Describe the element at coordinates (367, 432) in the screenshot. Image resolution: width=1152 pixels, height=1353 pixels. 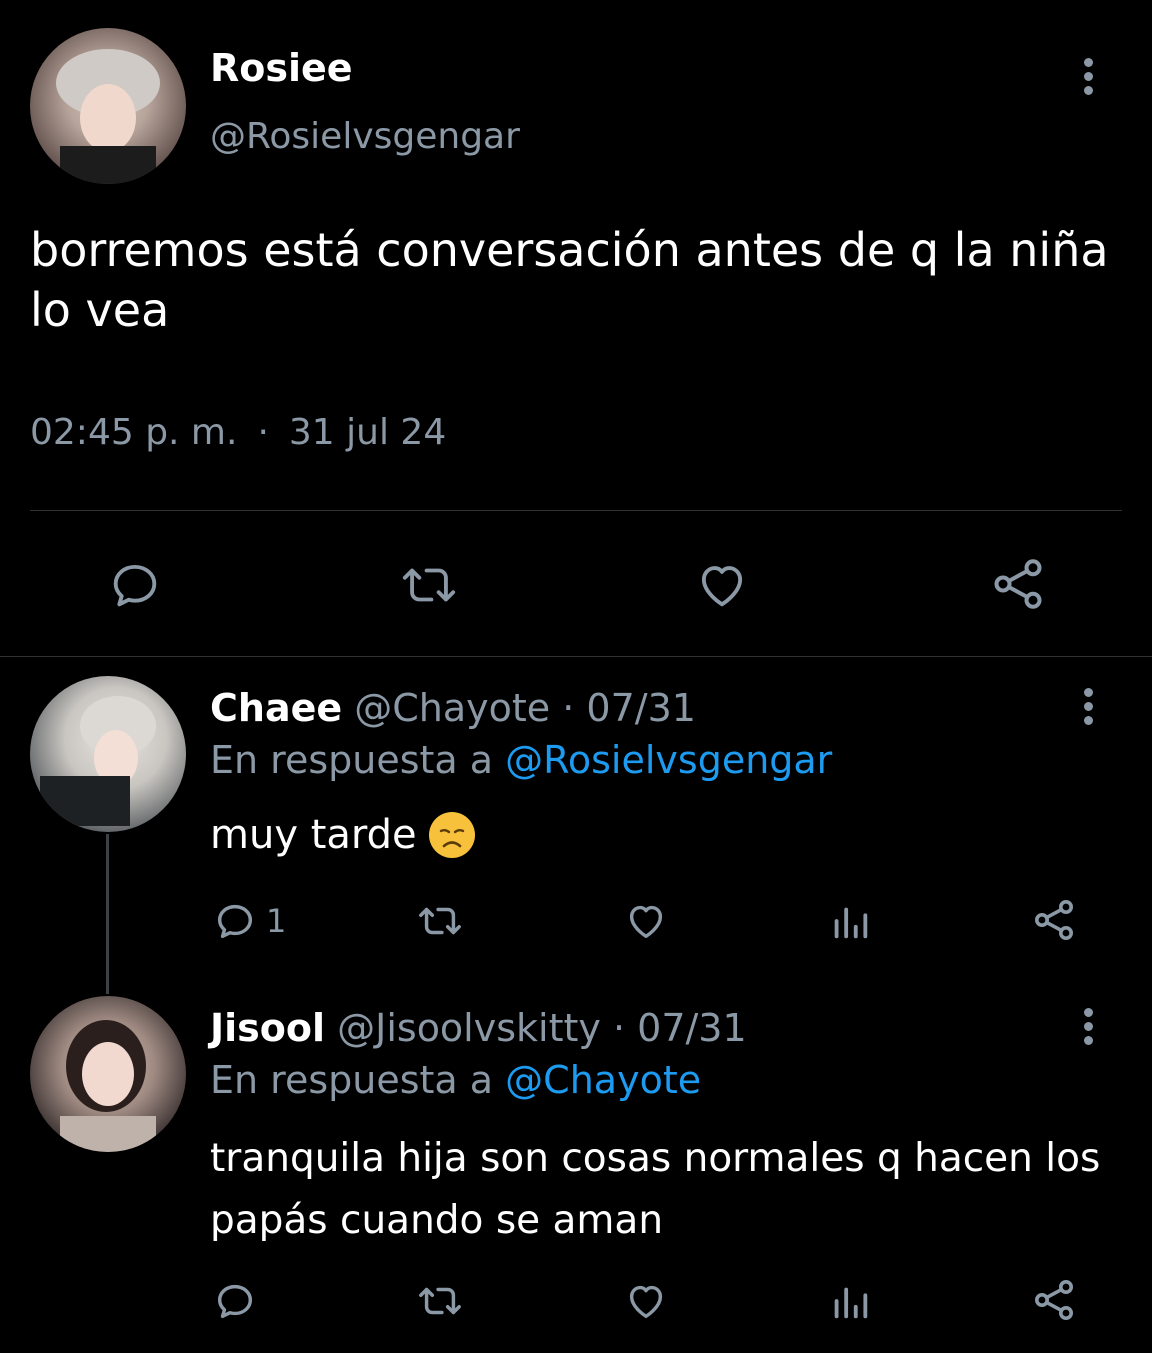
I see `main-date: 31 jul 24` at that location.